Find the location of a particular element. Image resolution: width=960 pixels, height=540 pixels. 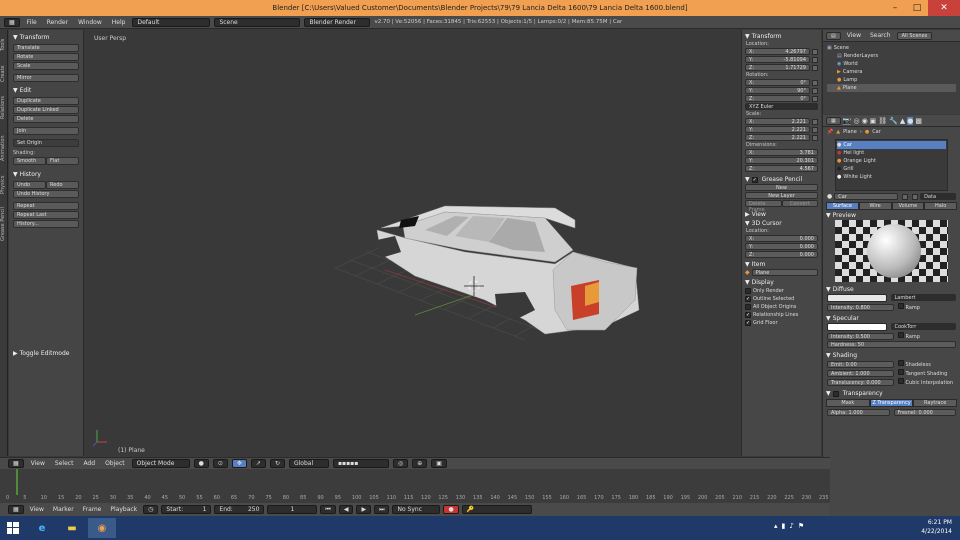

preview-range-icon: ◷ is located at coordinates (151, 509).